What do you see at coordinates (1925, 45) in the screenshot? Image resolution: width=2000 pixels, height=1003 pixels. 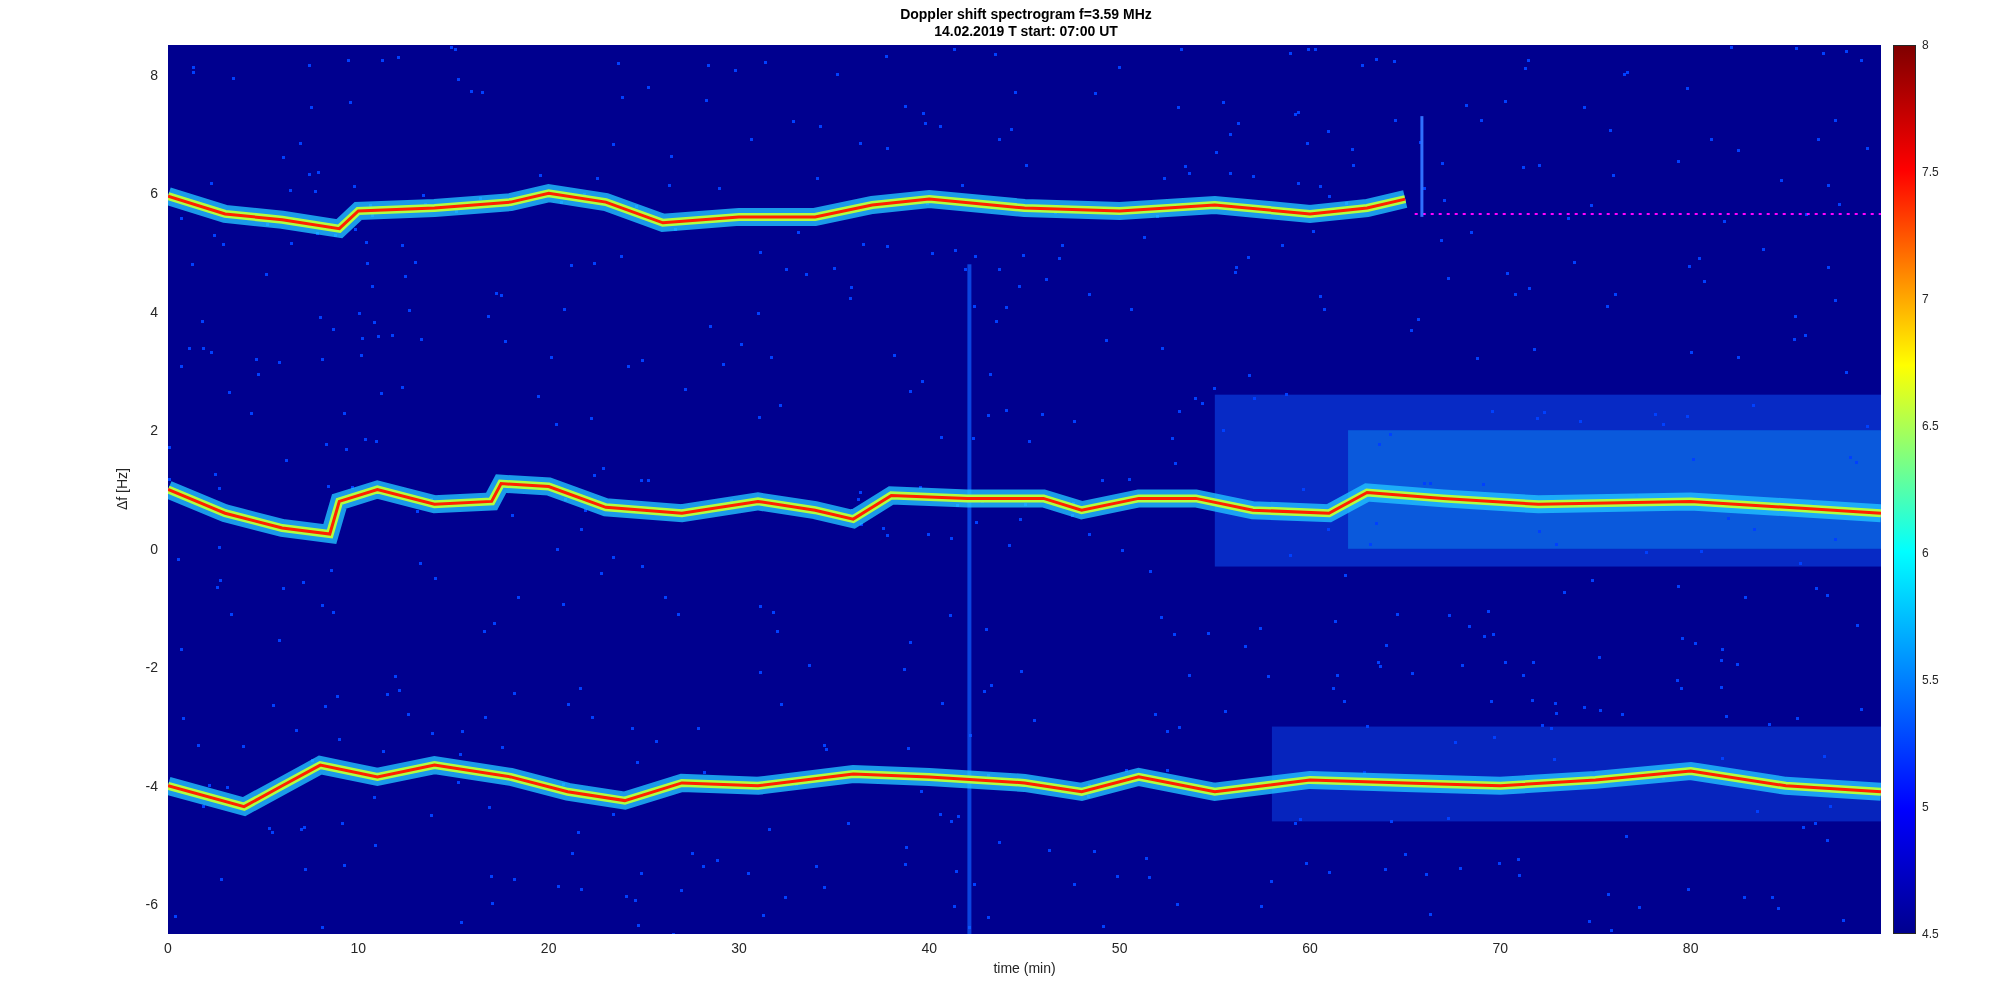 I see `colorbar-tick-label: 8` at bounding box center [1925, 45].